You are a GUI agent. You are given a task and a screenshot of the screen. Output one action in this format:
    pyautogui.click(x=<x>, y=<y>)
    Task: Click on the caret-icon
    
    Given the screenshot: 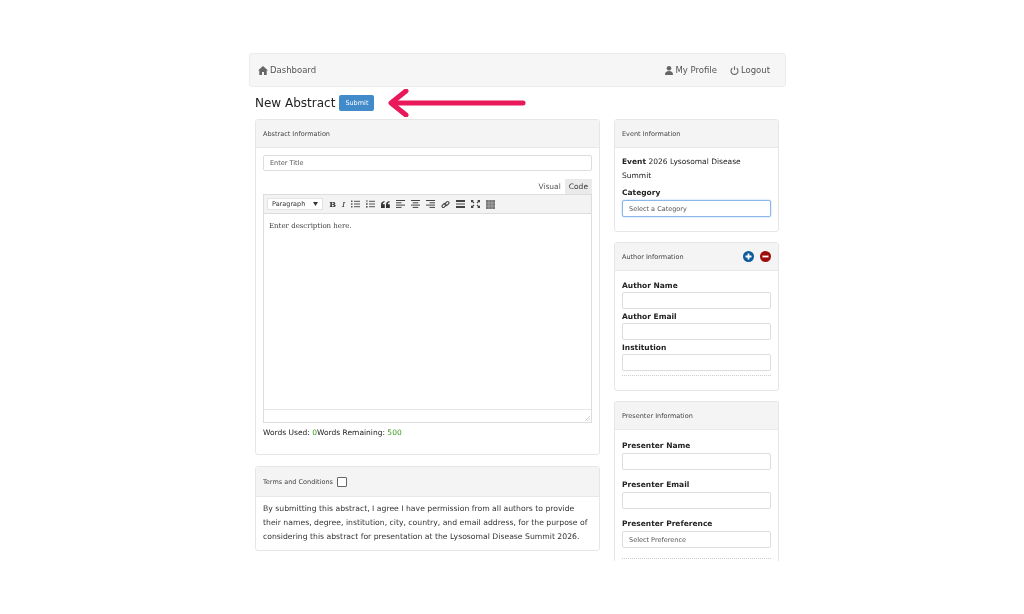 What is the action you would take?
    pyautogui.click(x=316, y=204)
    